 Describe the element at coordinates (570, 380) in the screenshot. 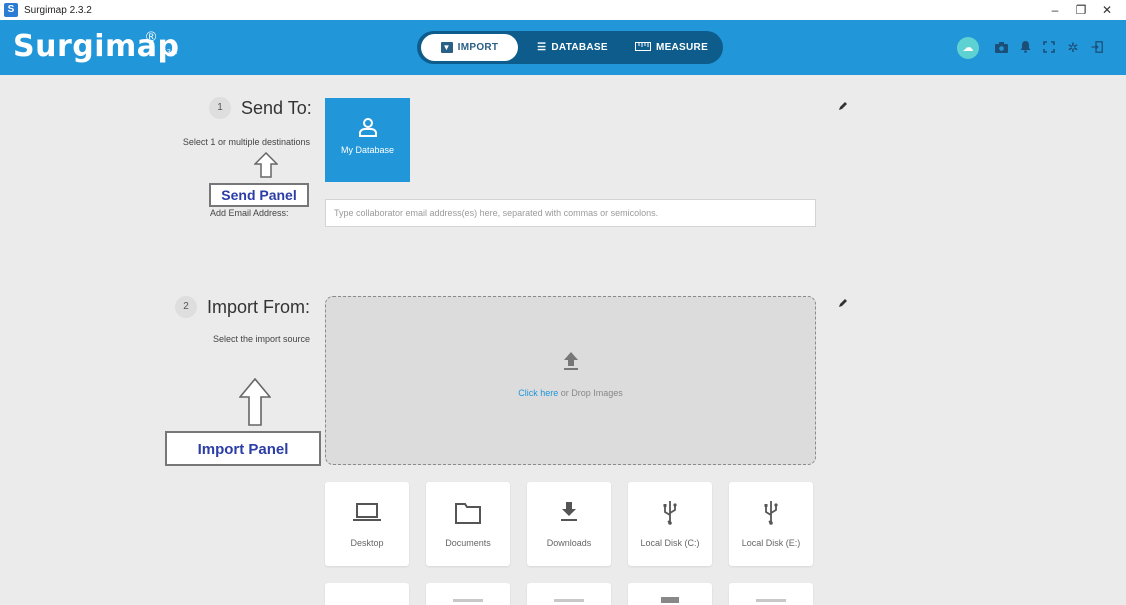

I see `image-drop-zone: Click here or Drop Images` at that location.